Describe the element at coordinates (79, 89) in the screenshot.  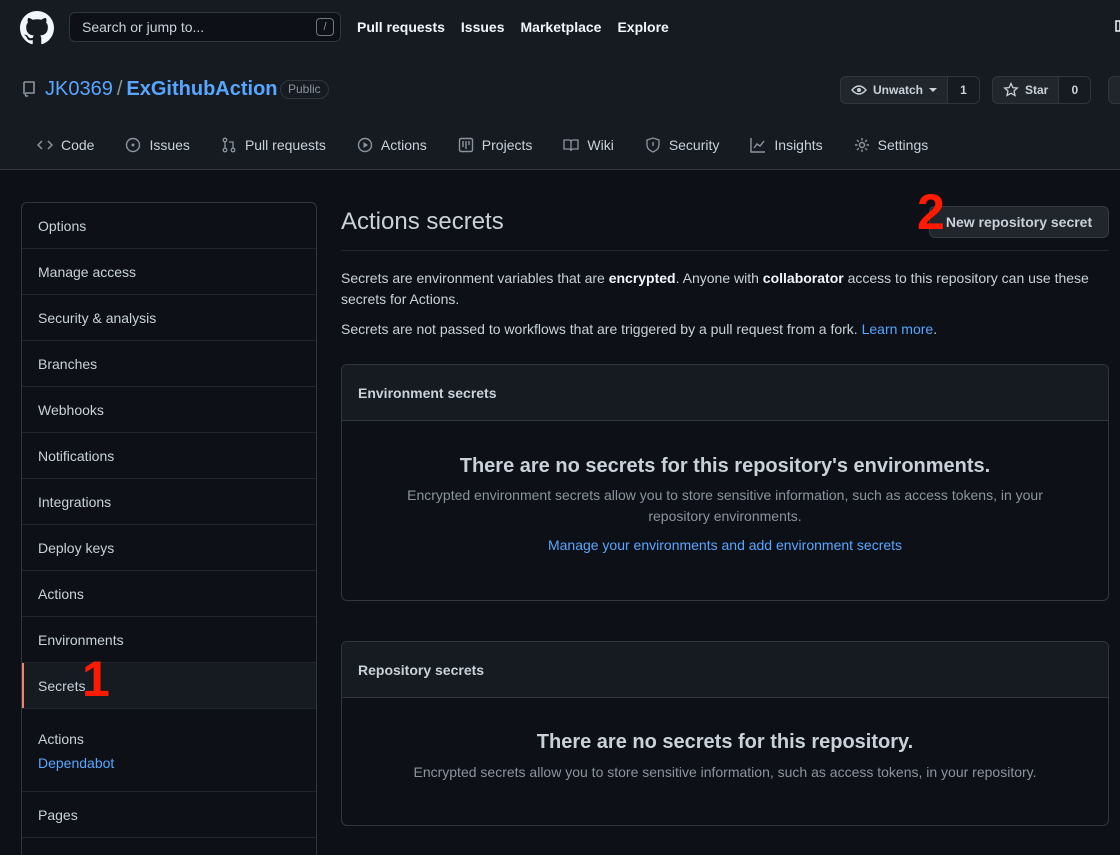
I see `repo-owner-link: JK0369` at that location.